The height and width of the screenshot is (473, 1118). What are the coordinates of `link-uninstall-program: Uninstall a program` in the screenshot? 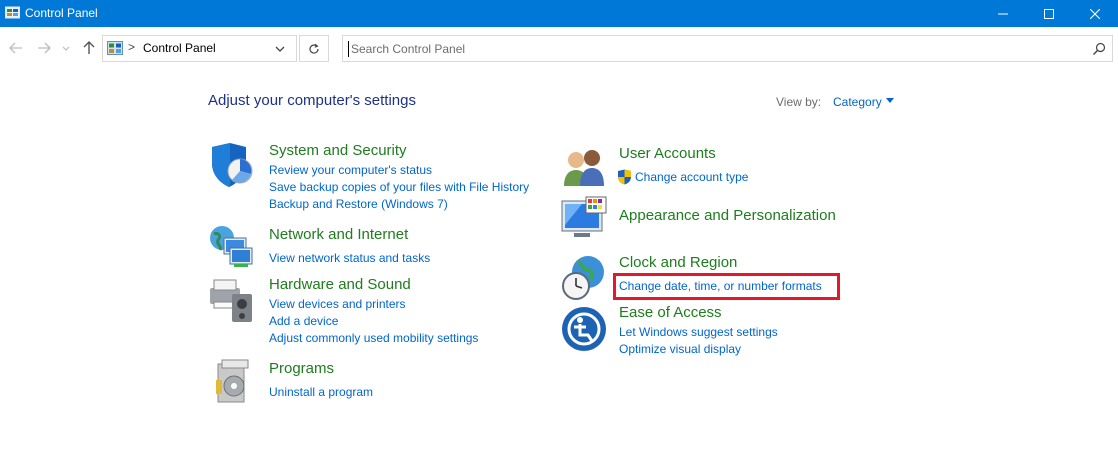 It's located at (321, 392).